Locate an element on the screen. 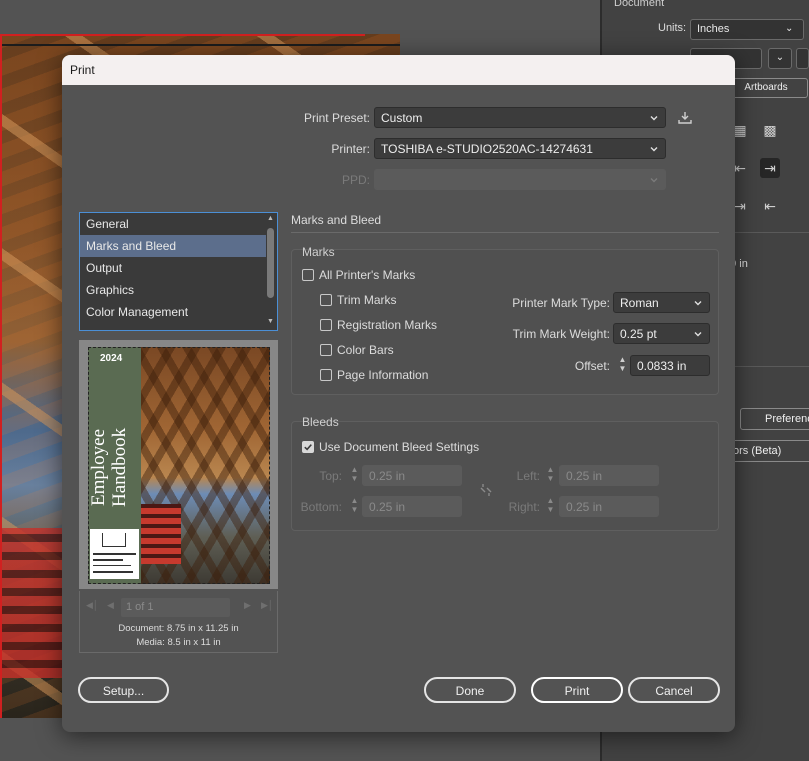  bleed-right-stepper-icon: ▲ ▼ is located at coordinates (550, 505).